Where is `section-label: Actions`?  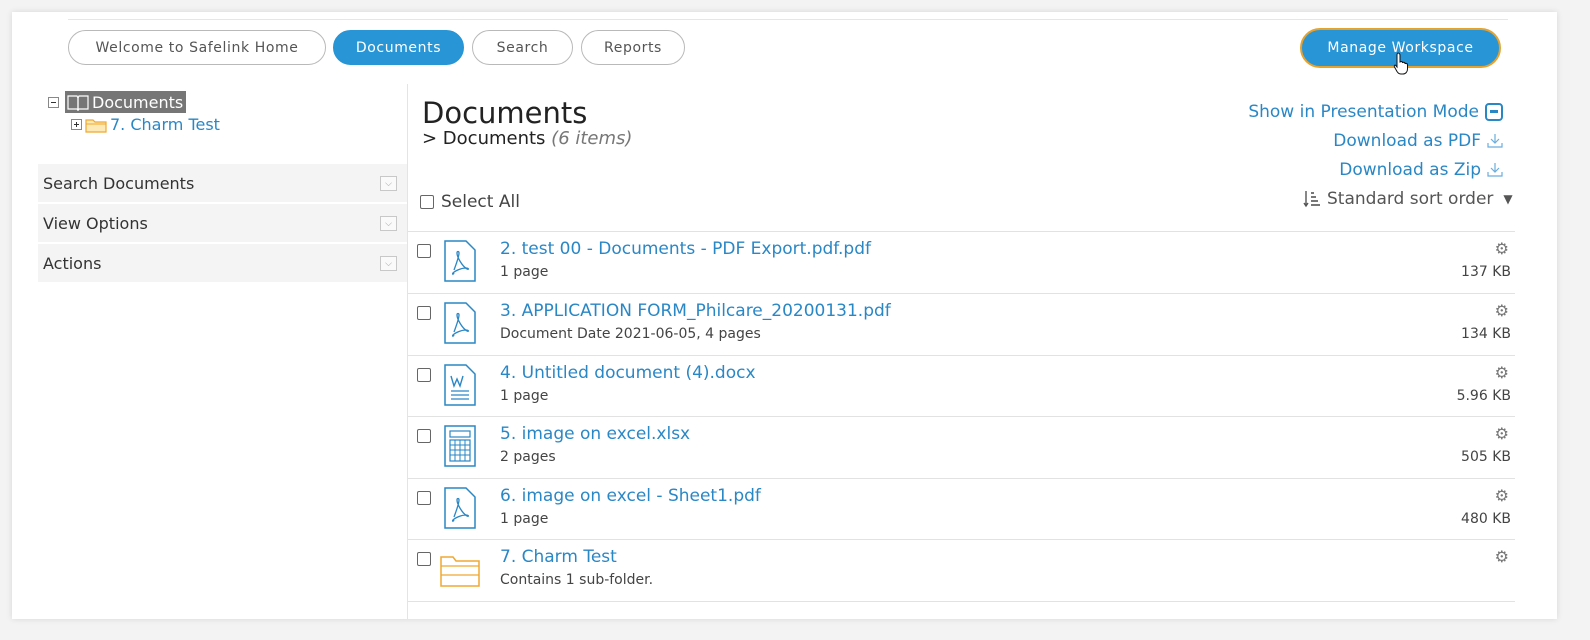
section-label: Actions is located at coordinates (72, 263).